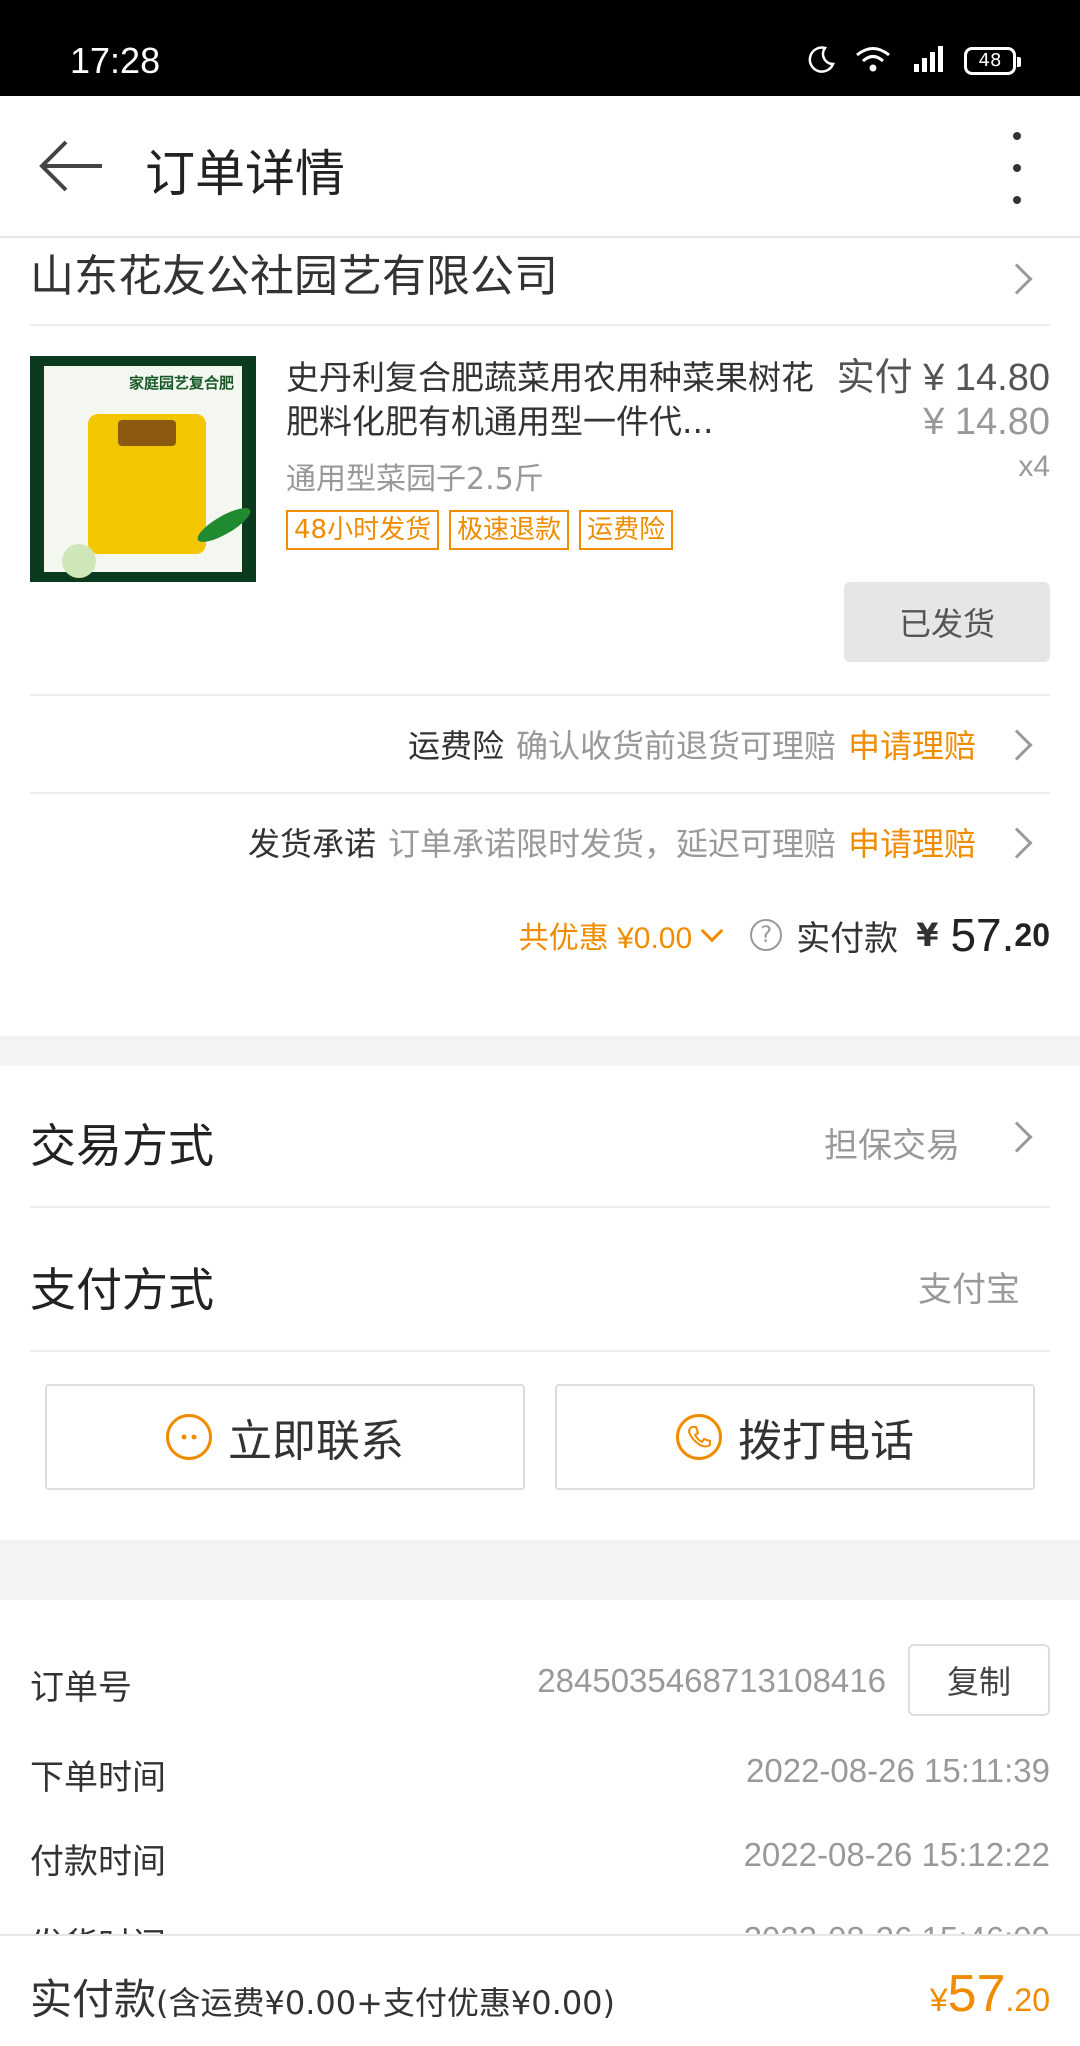 This screenshot has width=1080, height=2046. What do you see at coordinates (976, 1994) in the screenshot?
I see `bottom-amount-int: 57` at bounding box center [976, 1994].